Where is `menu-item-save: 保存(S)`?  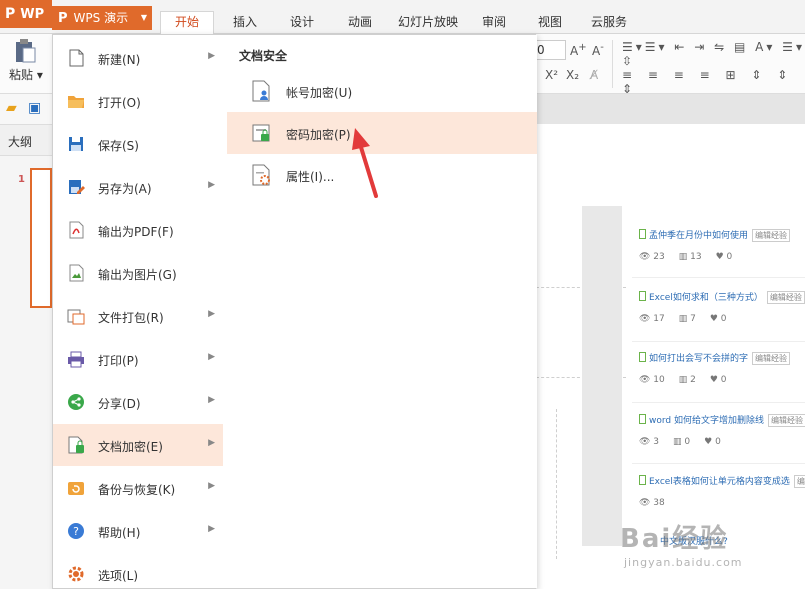 menu-item-save: 保存(S) is located at coordinates (138, 144).